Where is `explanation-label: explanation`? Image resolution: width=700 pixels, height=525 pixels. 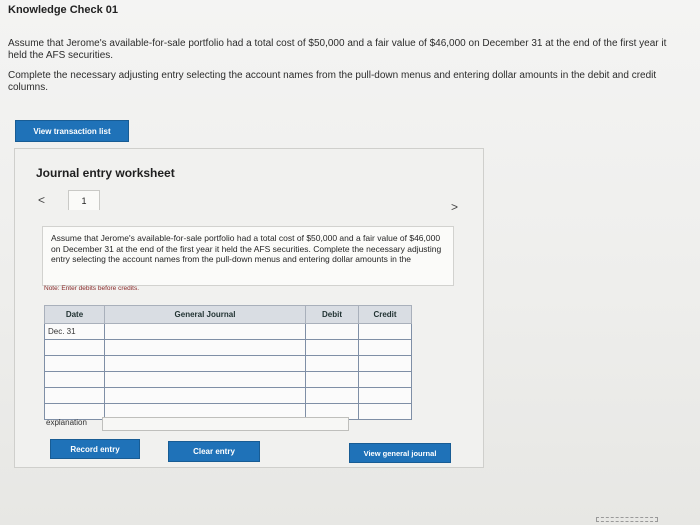 explanation-label: explanation is located at coordinates (66, 422).